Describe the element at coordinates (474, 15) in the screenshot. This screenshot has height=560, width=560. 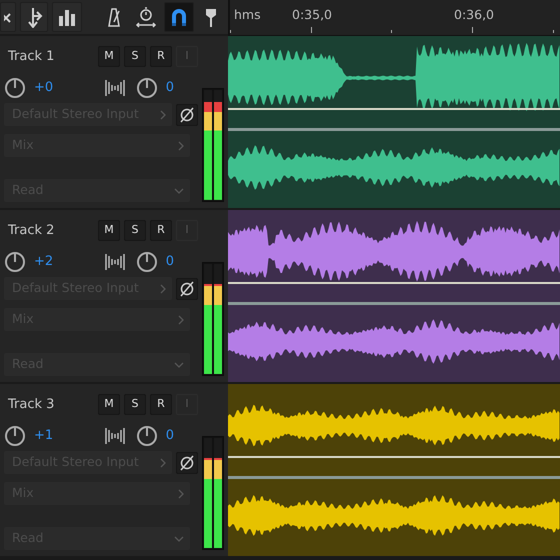
I see `time-label: 0:36,0` at that location.